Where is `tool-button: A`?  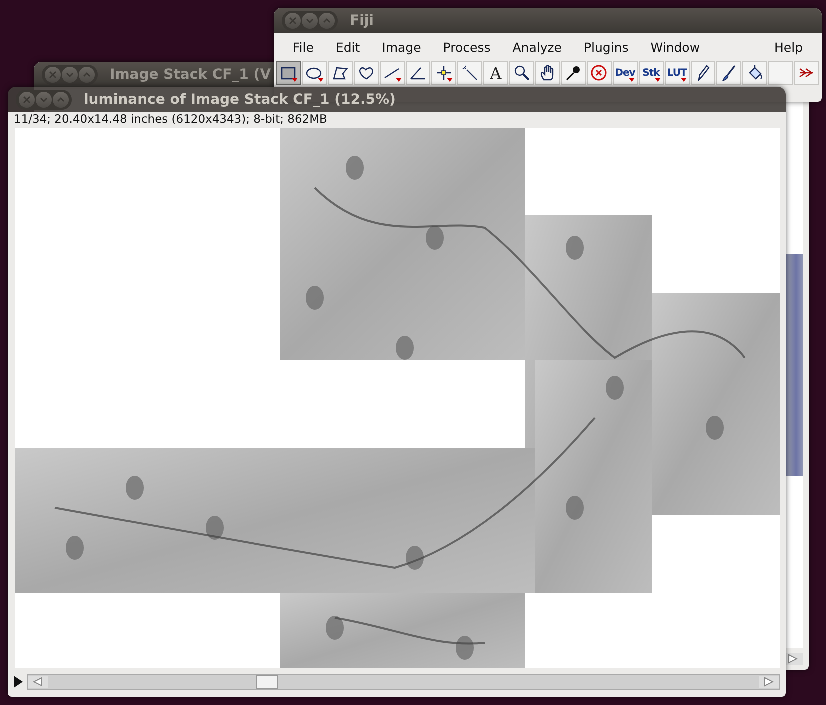
tool-button: A is located at coordinates (495, 73).